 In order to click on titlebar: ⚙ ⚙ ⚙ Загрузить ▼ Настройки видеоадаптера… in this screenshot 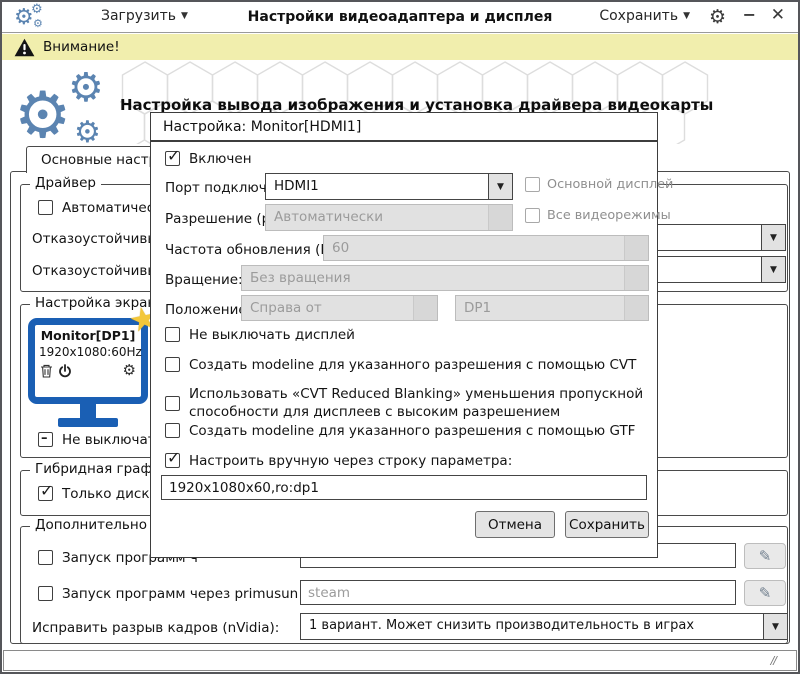, I will do `click(400, 17)`.